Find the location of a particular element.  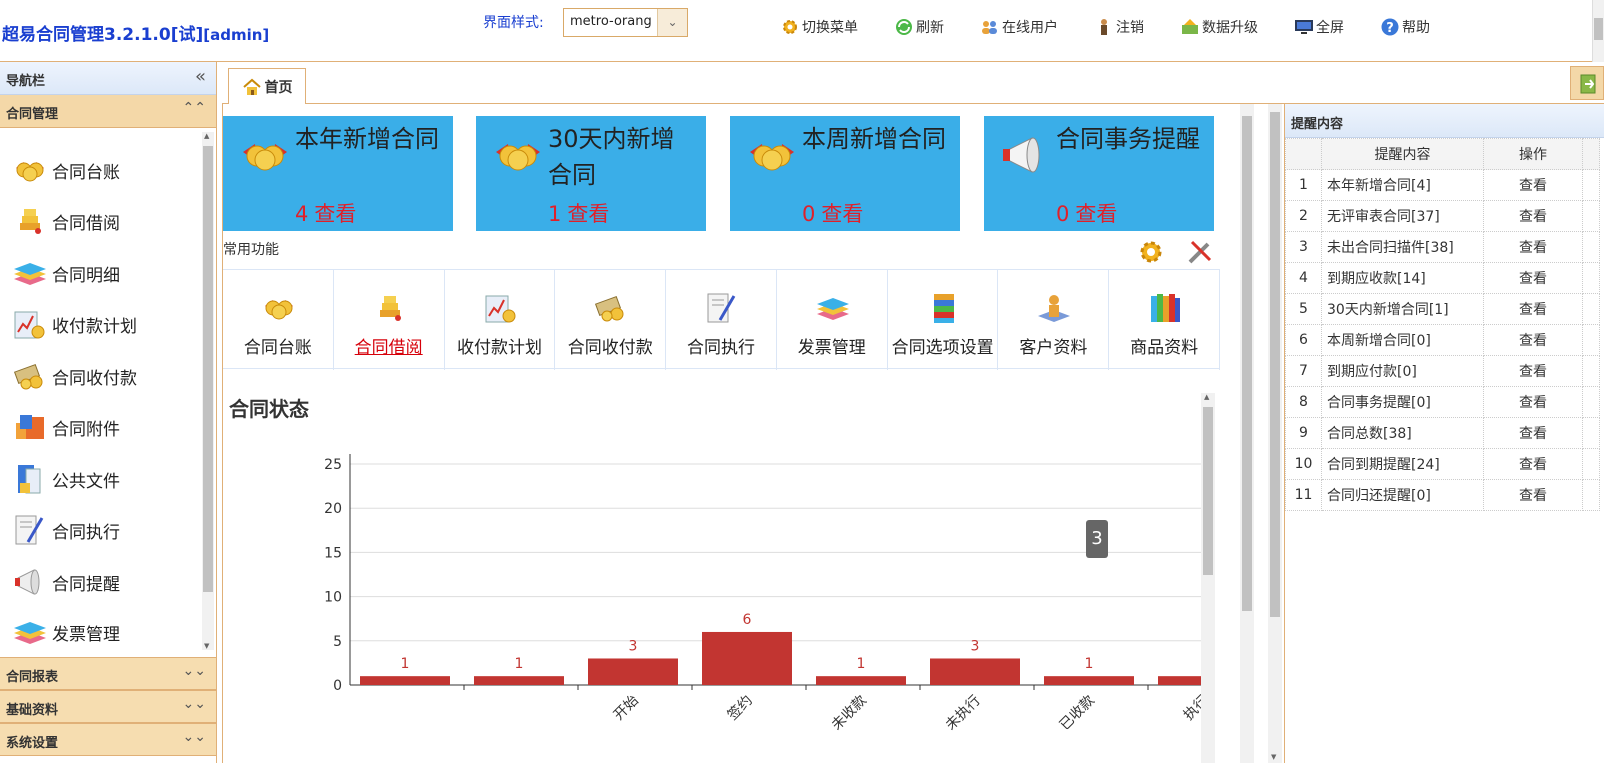

section-label: 基础资料 is located at coordinates (32, 710).